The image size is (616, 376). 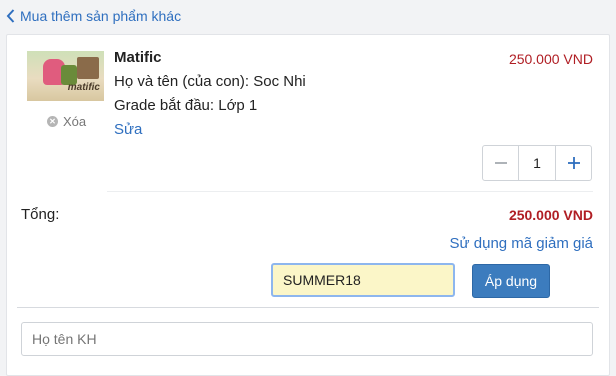 I want to click on quantity-value: 1, so click(x=537, y=163).